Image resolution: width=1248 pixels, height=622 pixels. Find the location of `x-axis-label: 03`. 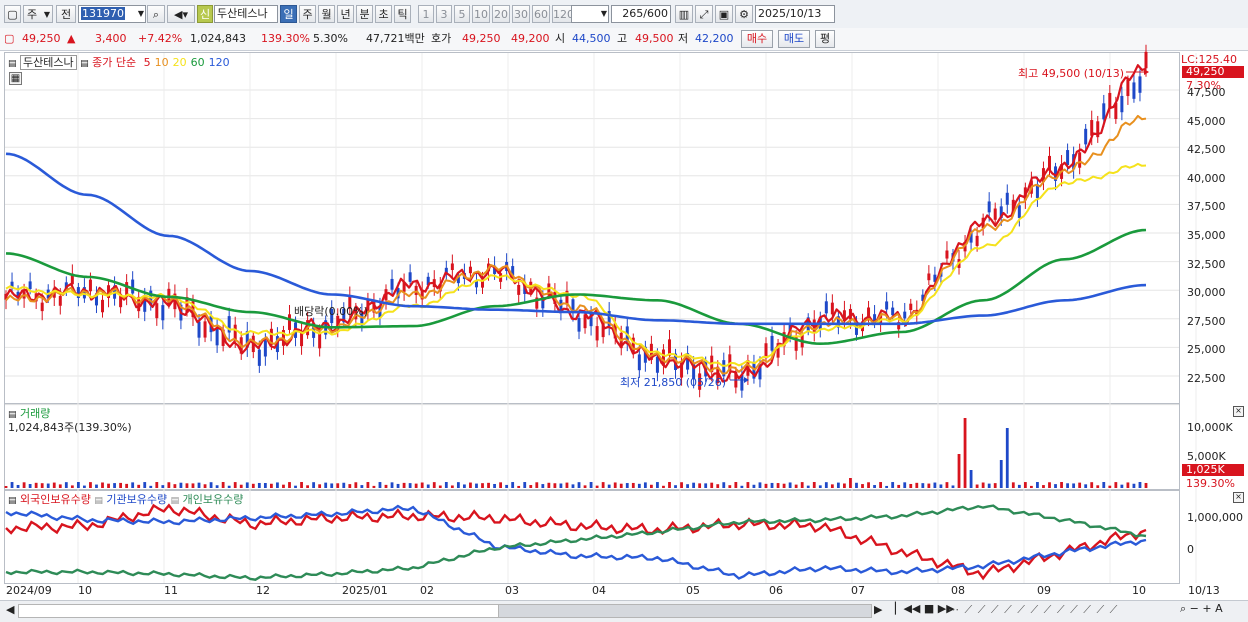

x-axis-label: 03 is located at coordinates (512, 590).